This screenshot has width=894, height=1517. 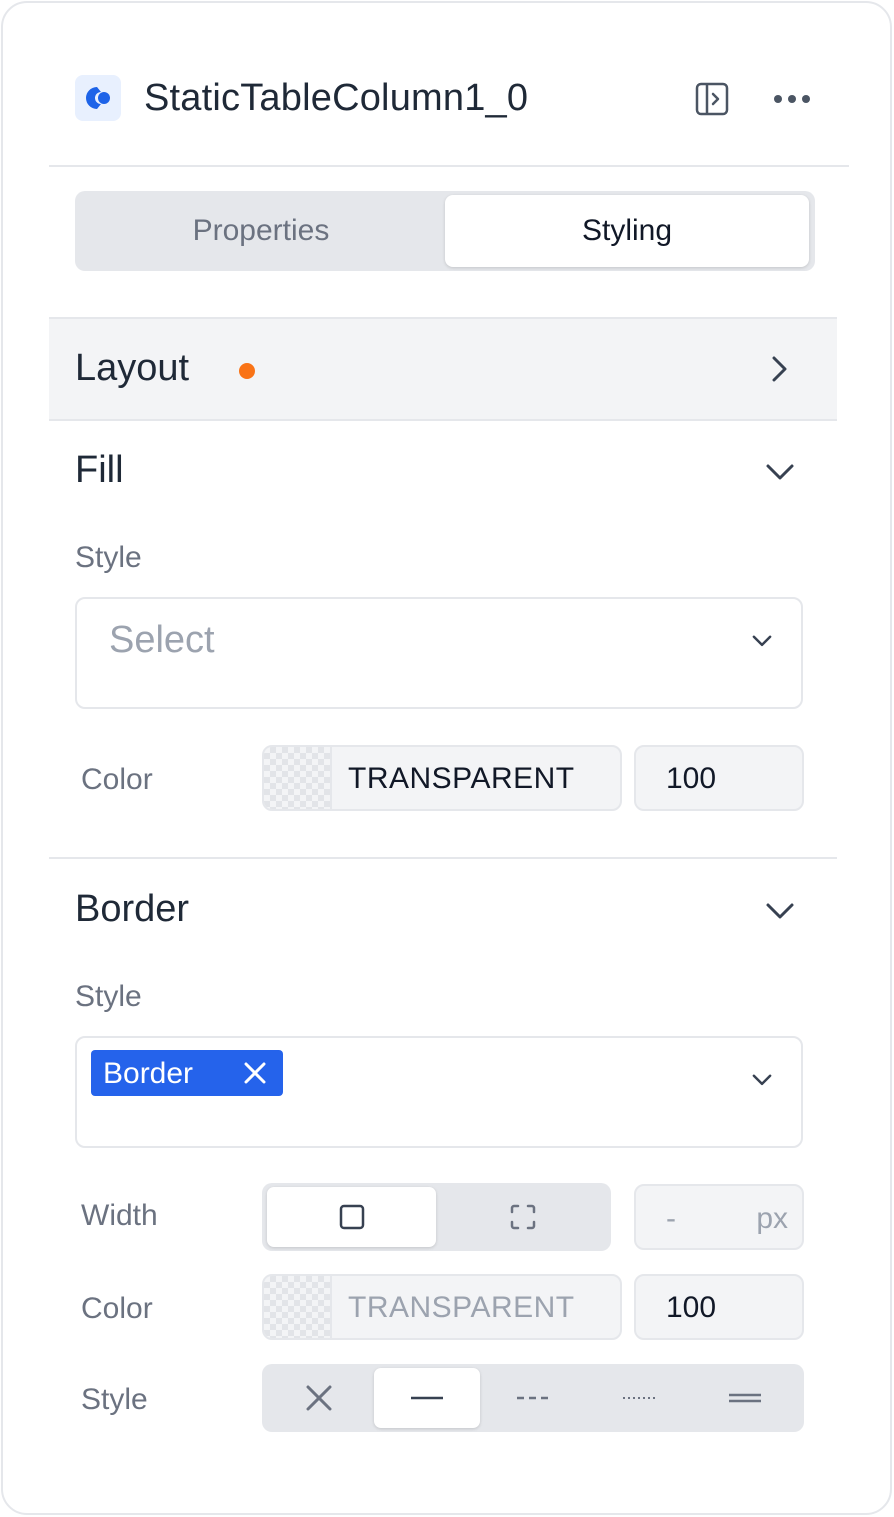 I want to click on border-style-select: Border, so click(x=439, y=1092).